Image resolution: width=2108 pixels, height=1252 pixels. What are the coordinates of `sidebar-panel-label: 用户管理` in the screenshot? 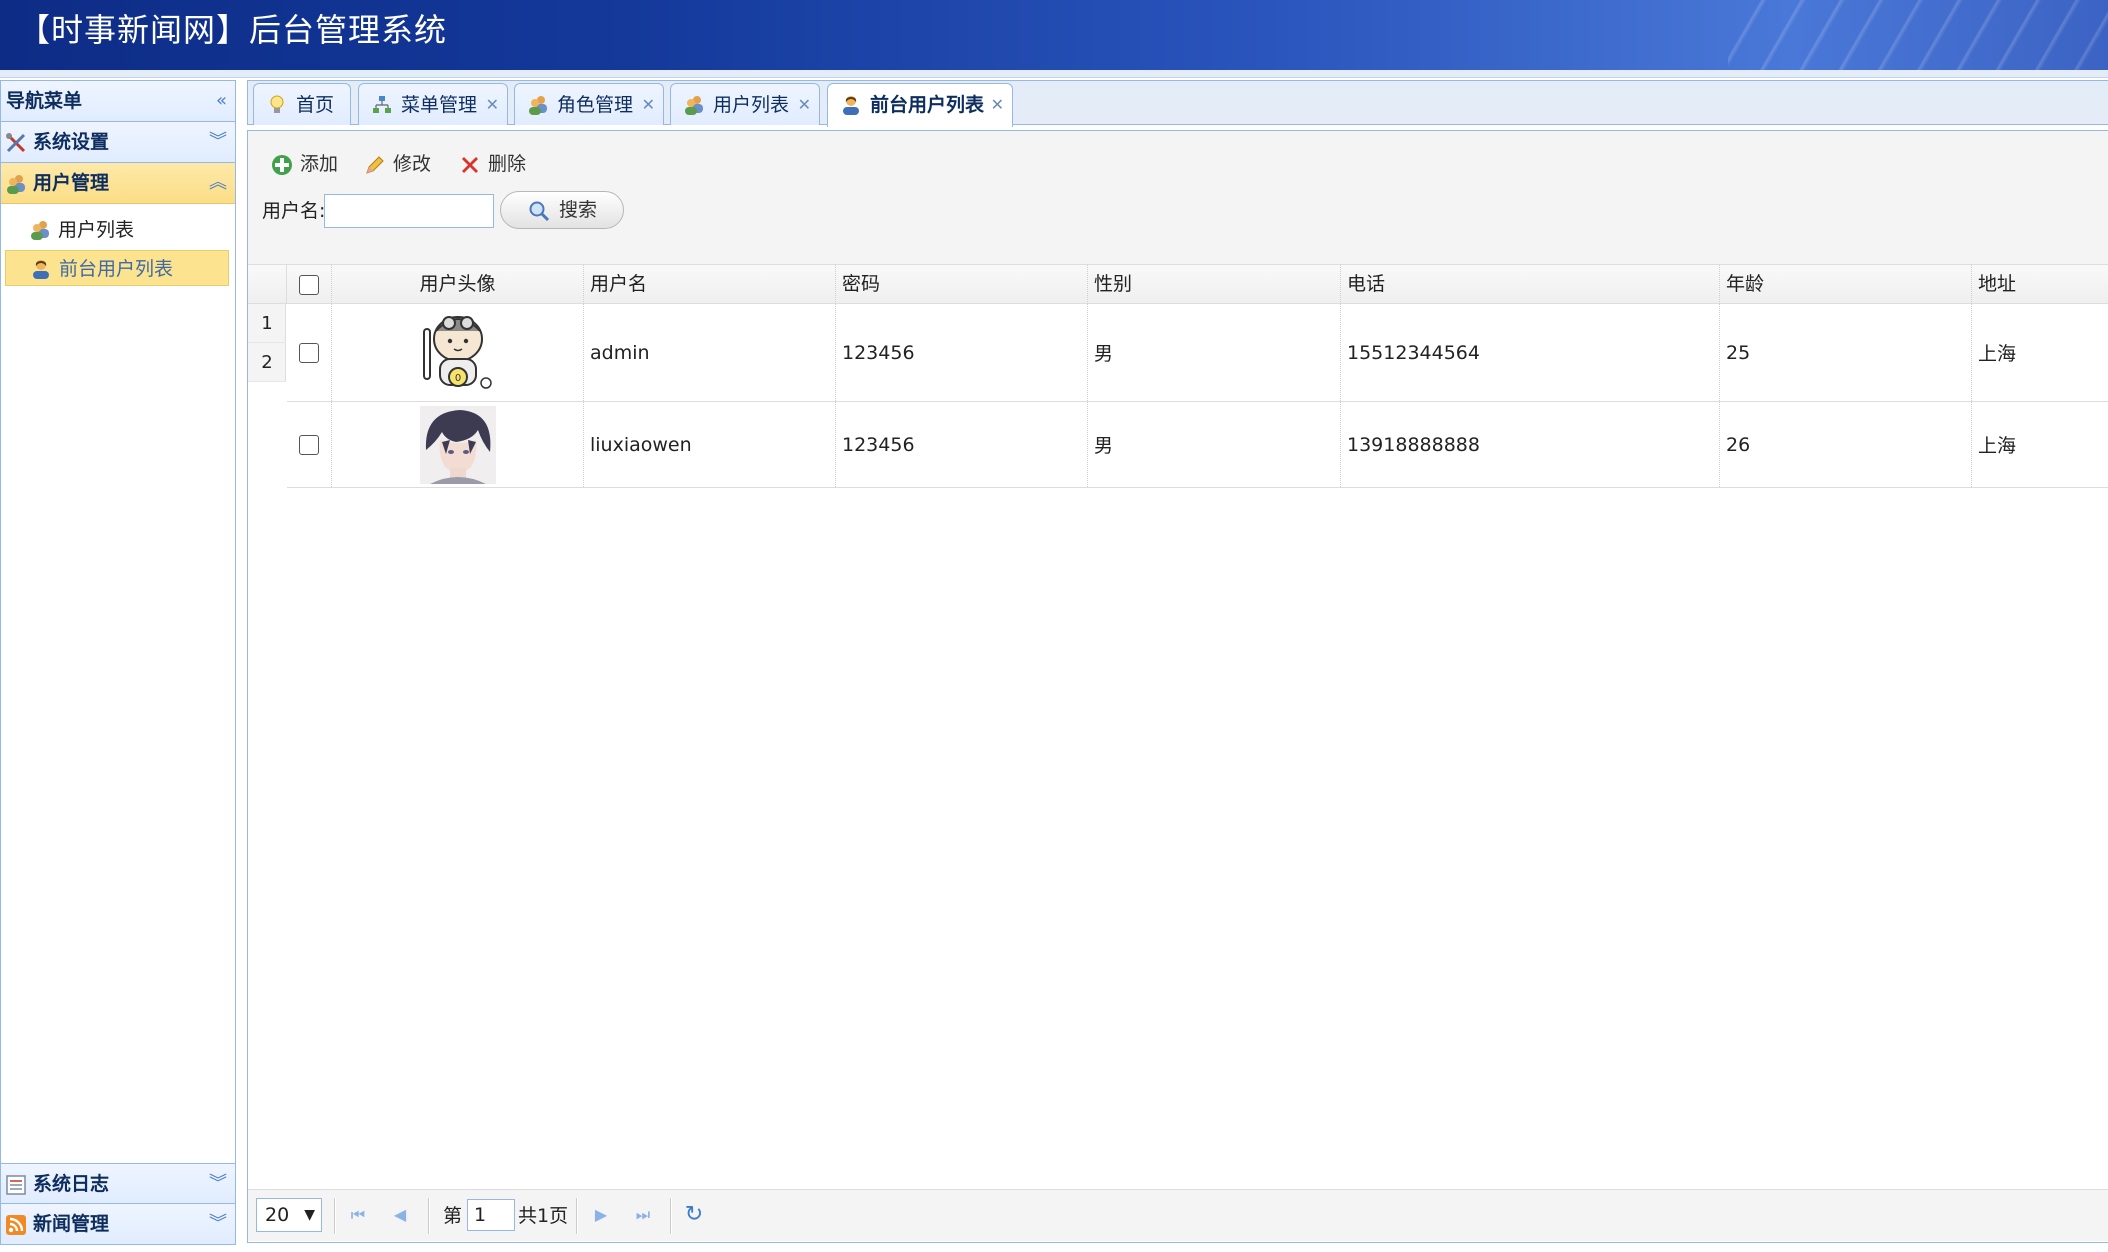 It's located at (71, 183).